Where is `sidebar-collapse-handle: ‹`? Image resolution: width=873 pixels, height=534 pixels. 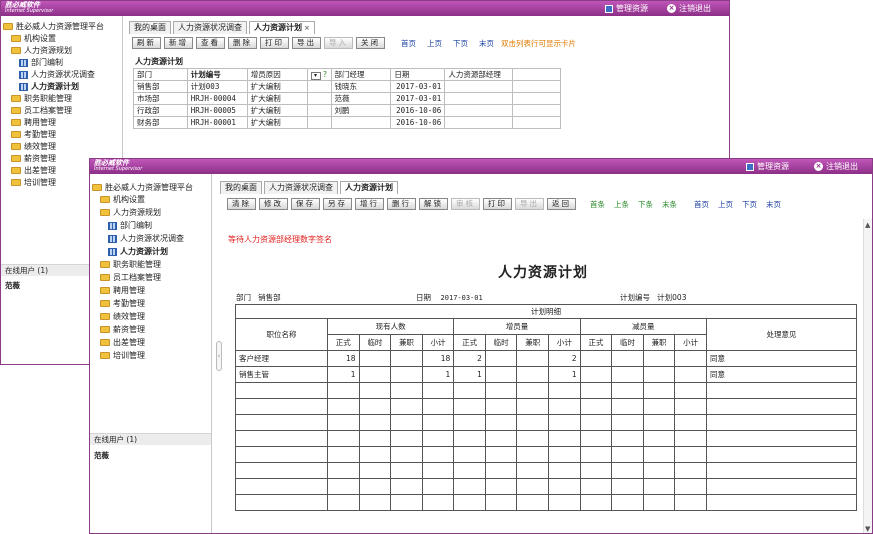
sidebar-collapse-handle: ‹ is located at coordinates (219, 356).